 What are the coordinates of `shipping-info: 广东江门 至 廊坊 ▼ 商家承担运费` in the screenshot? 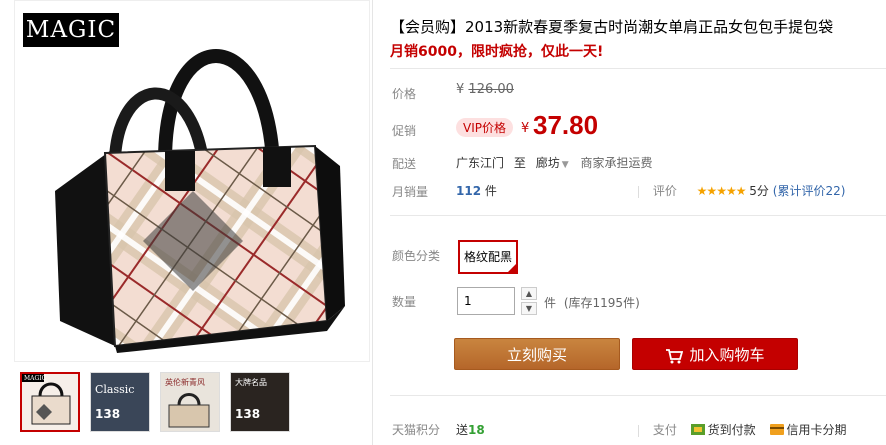 It's located at (554, 162).